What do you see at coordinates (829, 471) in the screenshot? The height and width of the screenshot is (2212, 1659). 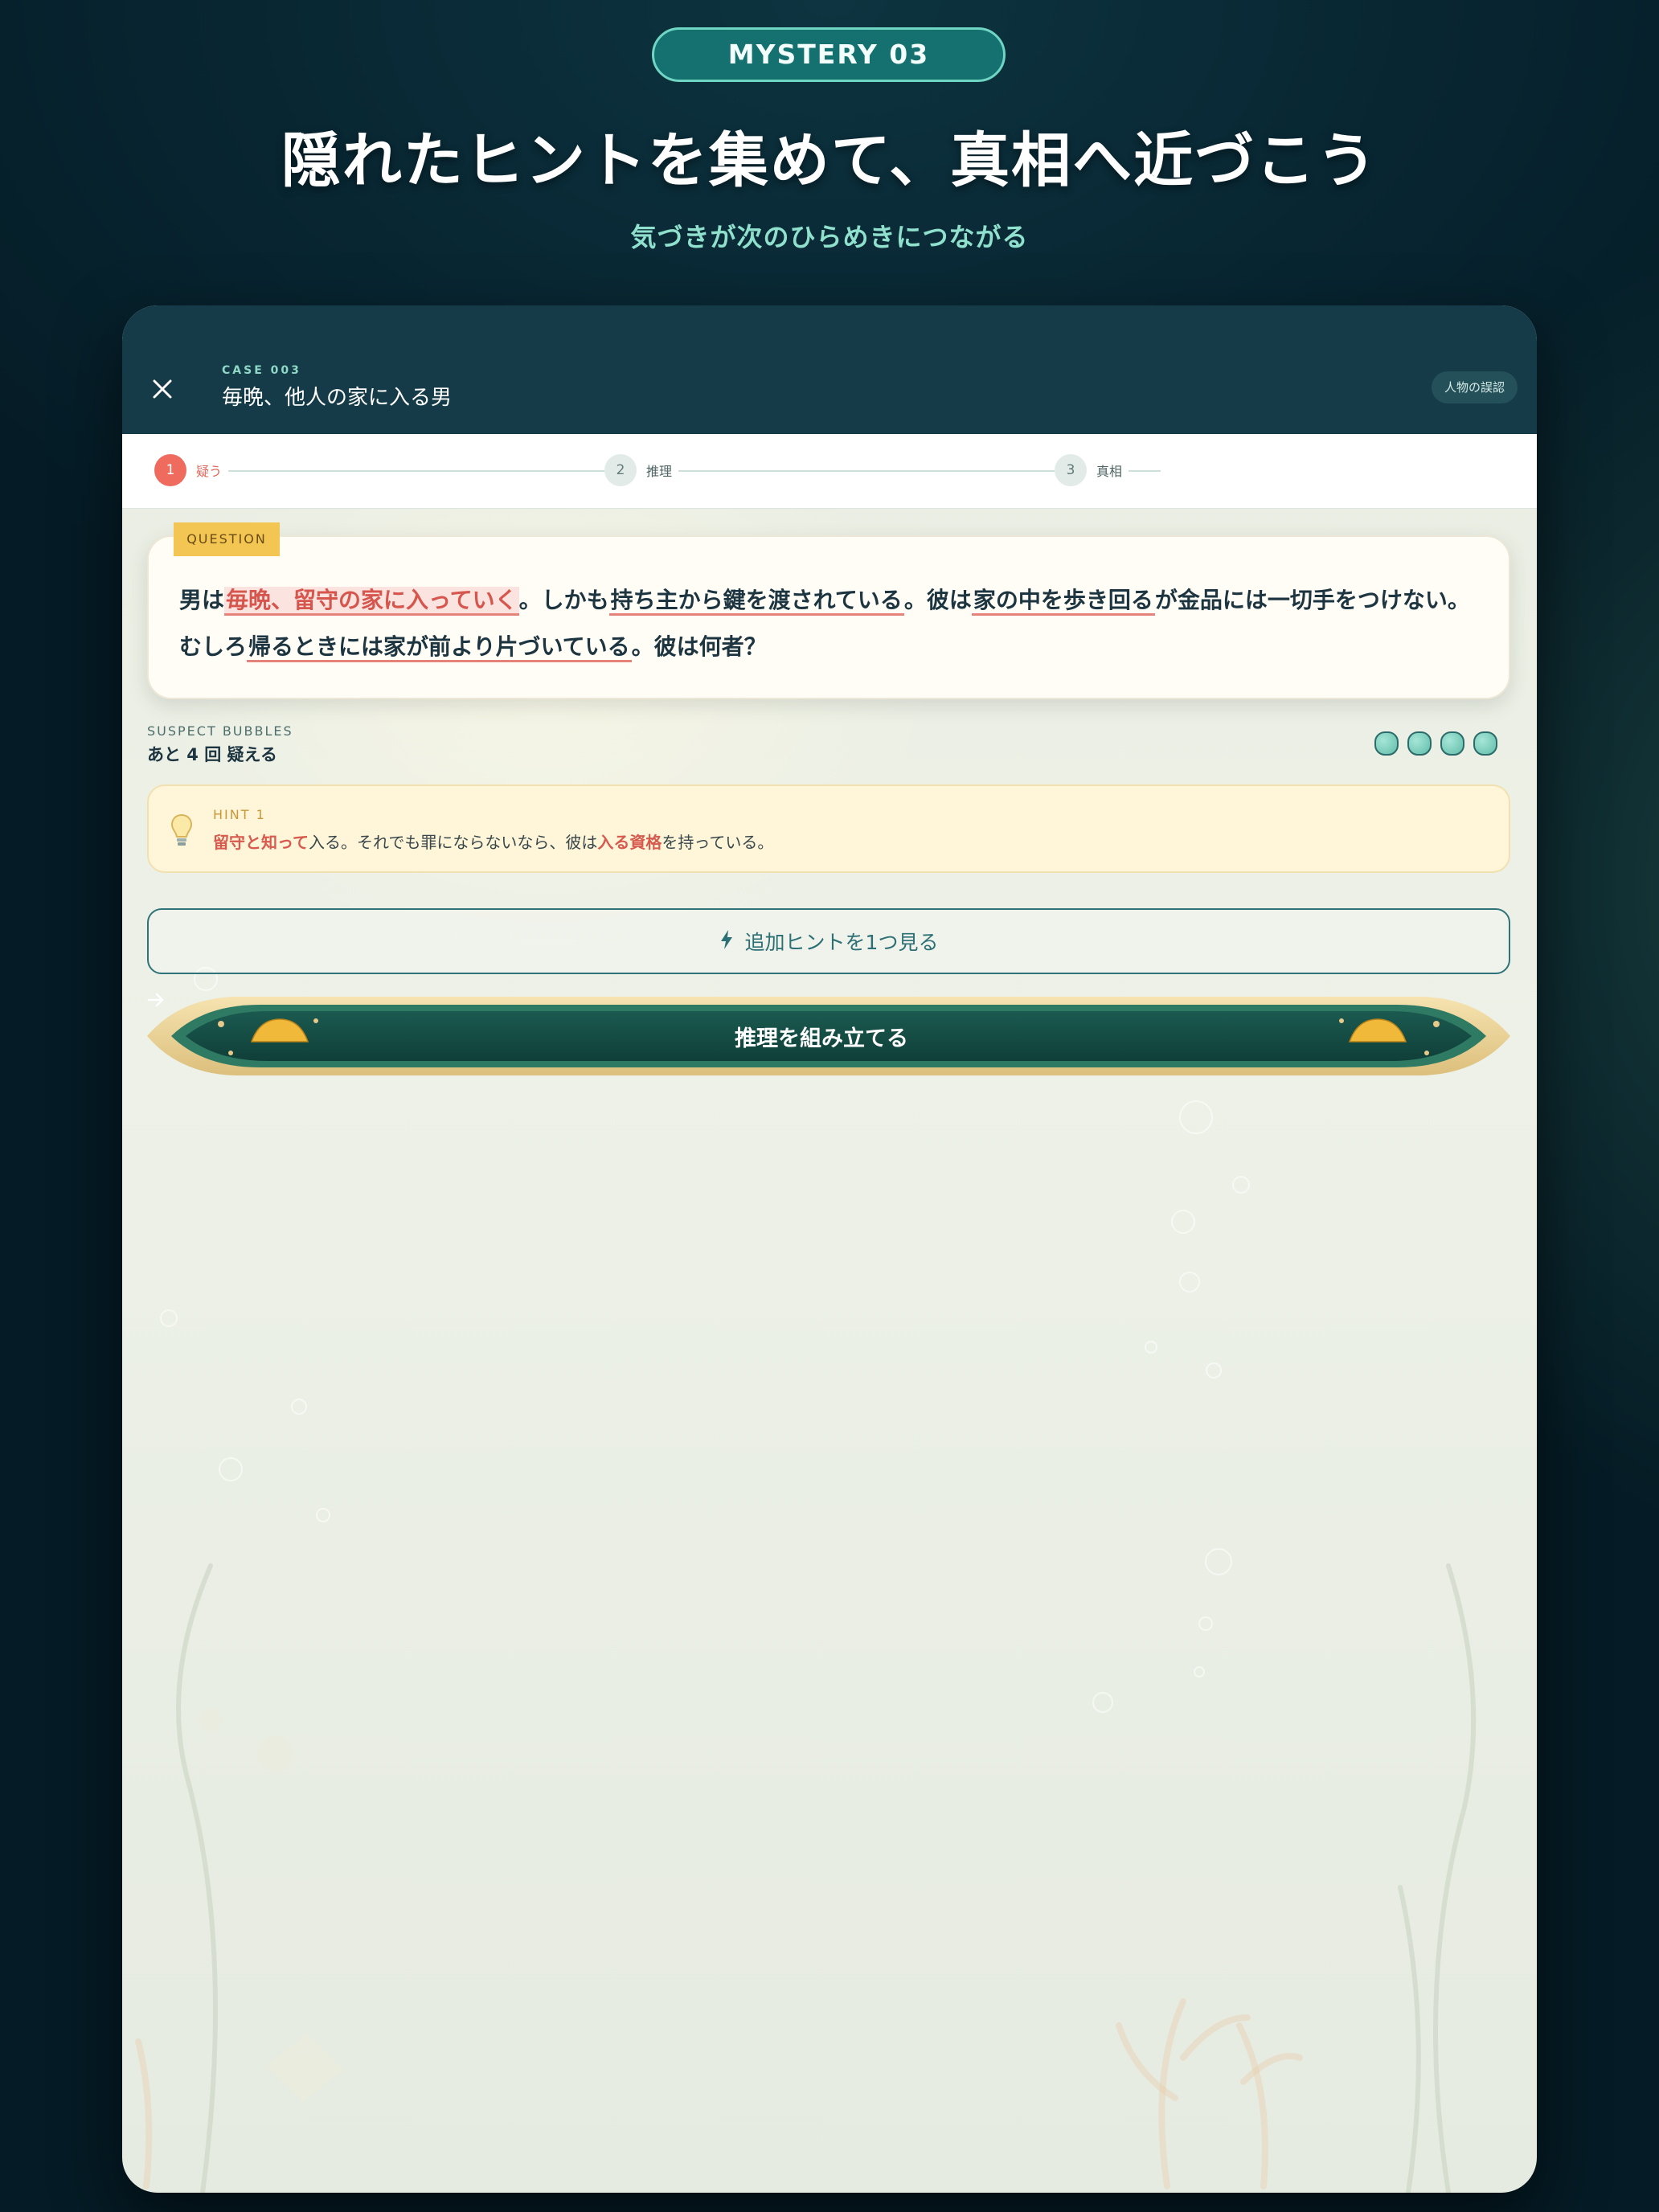 I see `progress-stepper: 1 疑う 2 推理 3 真相` at bounding box center [829, 471].